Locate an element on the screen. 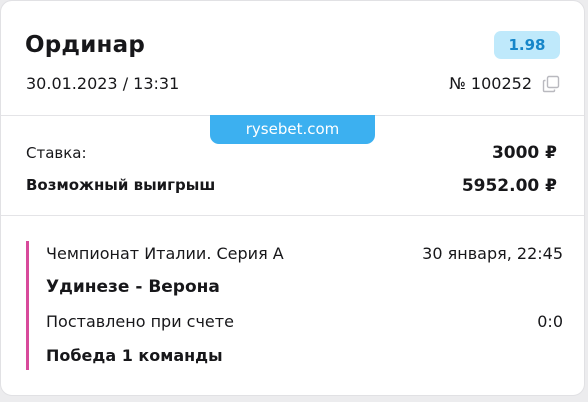 The image size is (588, 402). winnings-value: 5952.00 ₽ is located at coordinates (509, 186).